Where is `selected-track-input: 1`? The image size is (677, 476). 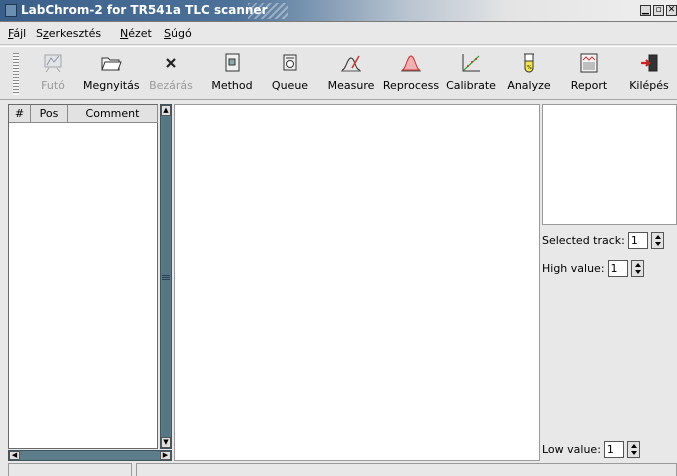 selected-track-input: 1 is located at coordinates (637, 240).